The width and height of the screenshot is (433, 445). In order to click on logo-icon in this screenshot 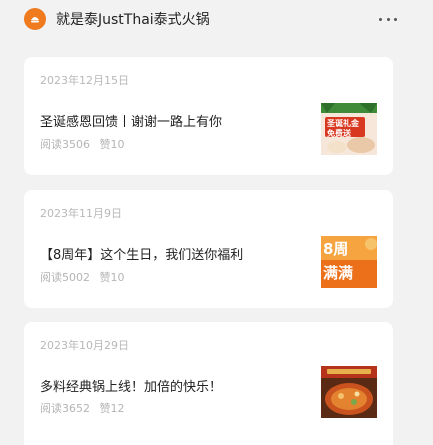, I will do `click(35, 20)`.